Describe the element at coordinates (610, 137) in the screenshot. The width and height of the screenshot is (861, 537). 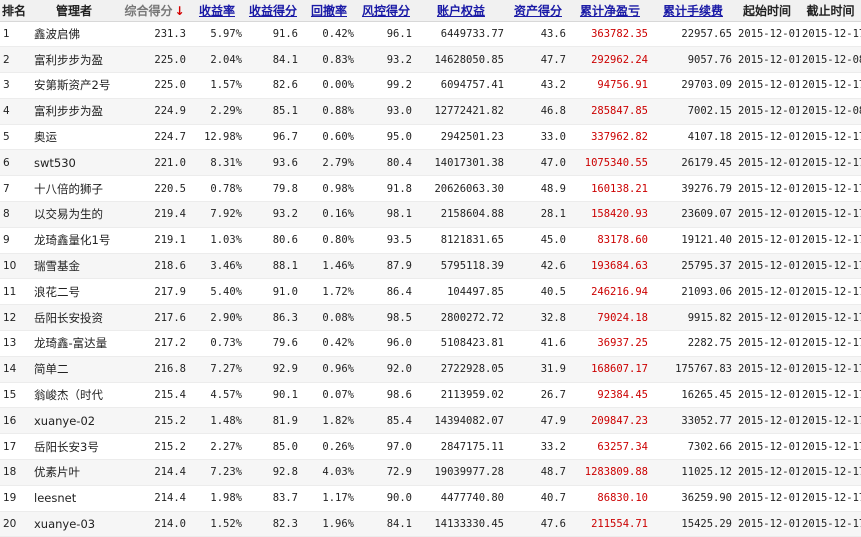
I see `net-profit-cell: 337962.82` at that location.